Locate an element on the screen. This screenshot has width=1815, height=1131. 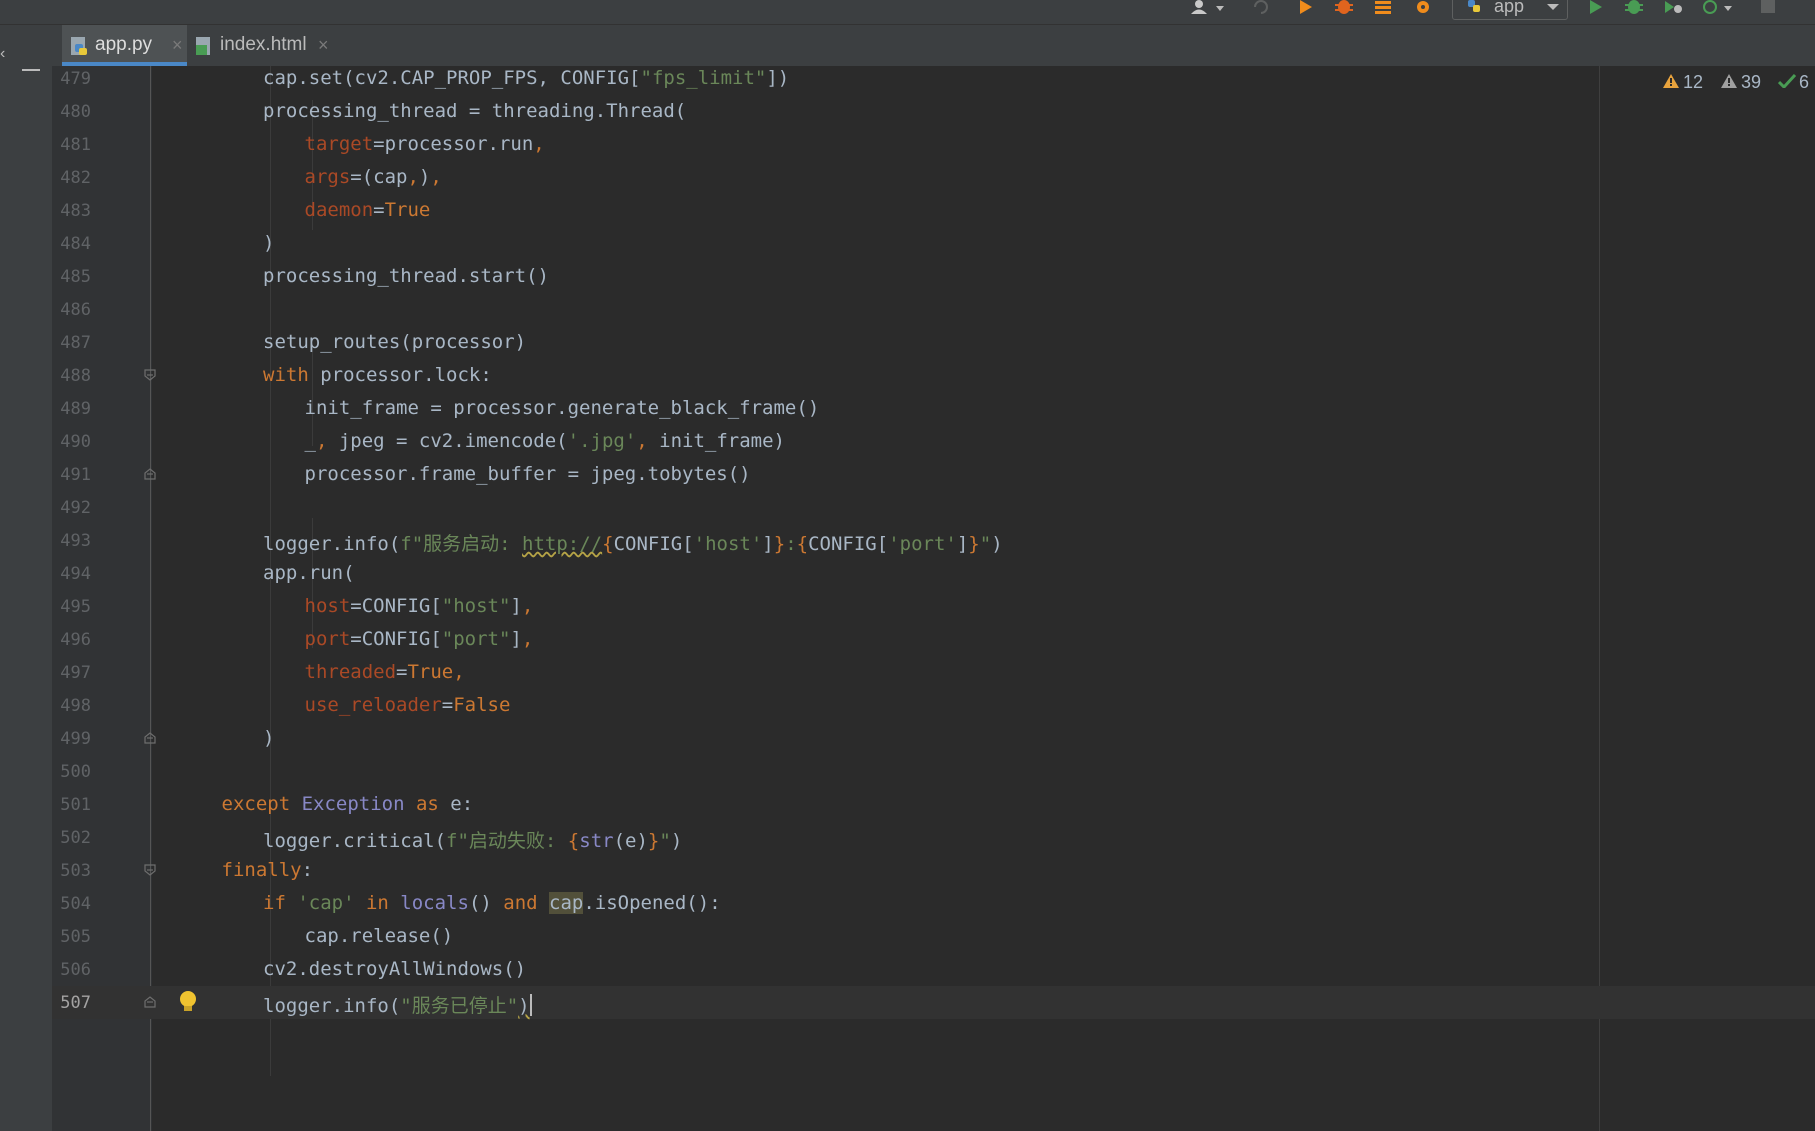
line-number: 486 is located at coordinates (75, 310).